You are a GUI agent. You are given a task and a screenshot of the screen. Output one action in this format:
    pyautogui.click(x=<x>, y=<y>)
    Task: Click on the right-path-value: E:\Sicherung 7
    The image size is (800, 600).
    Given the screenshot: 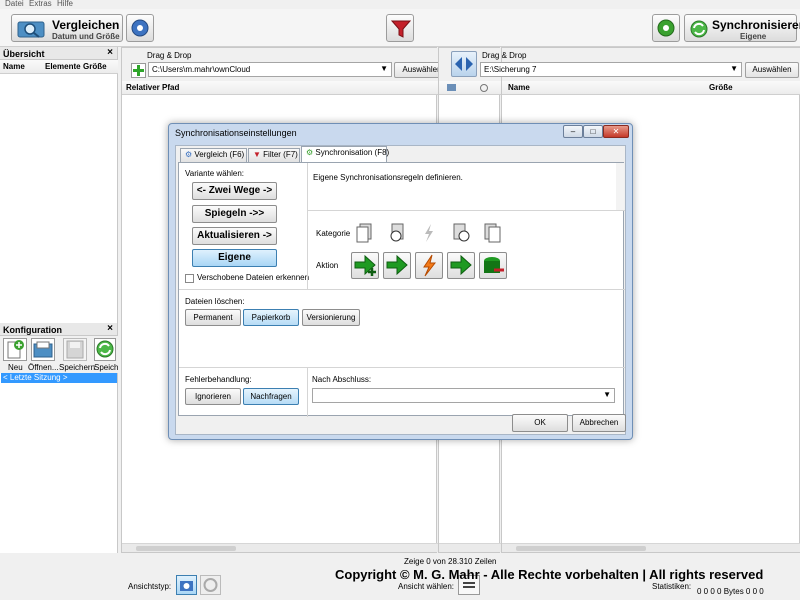 What is the action you would take?
    pyautogui.click(x=510, y=69)
    